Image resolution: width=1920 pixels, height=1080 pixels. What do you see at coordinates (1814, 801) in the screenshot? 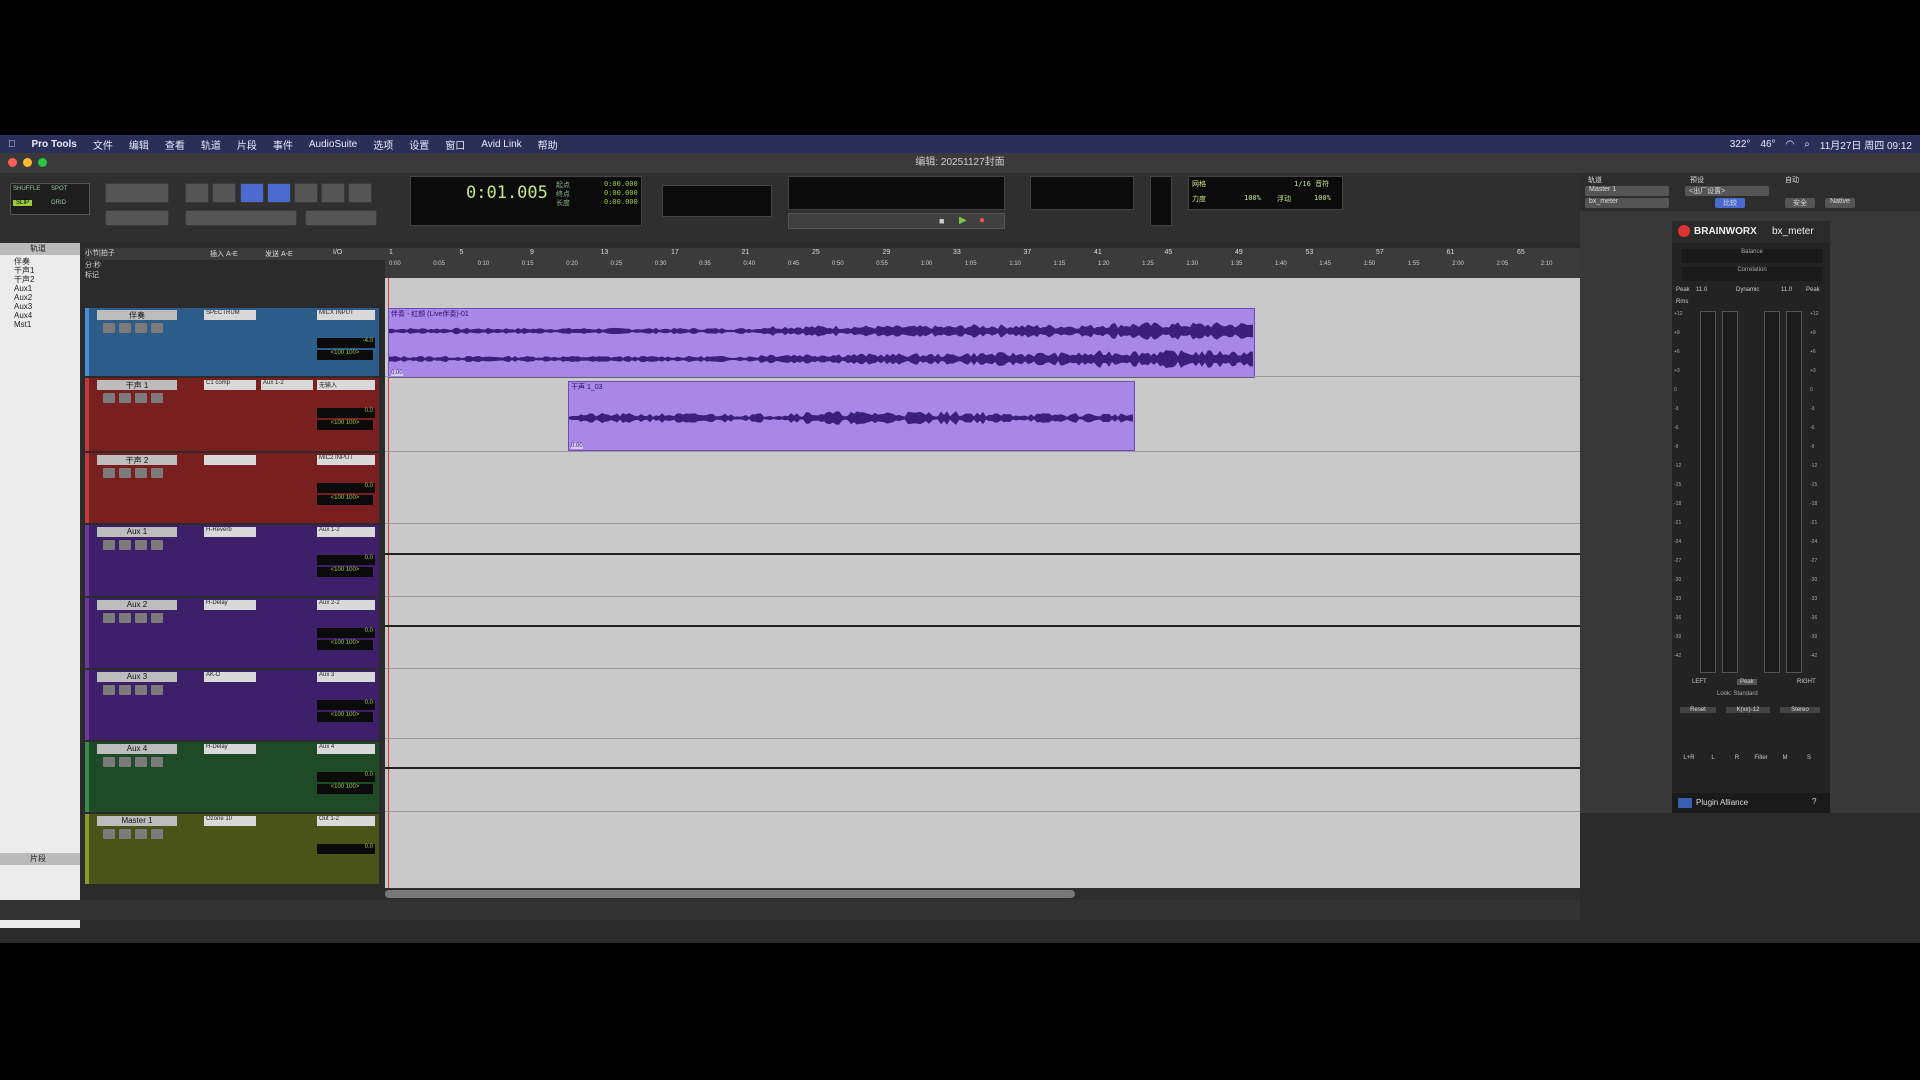
I see `help-icon: ?` at bounding box center [1814, 801].